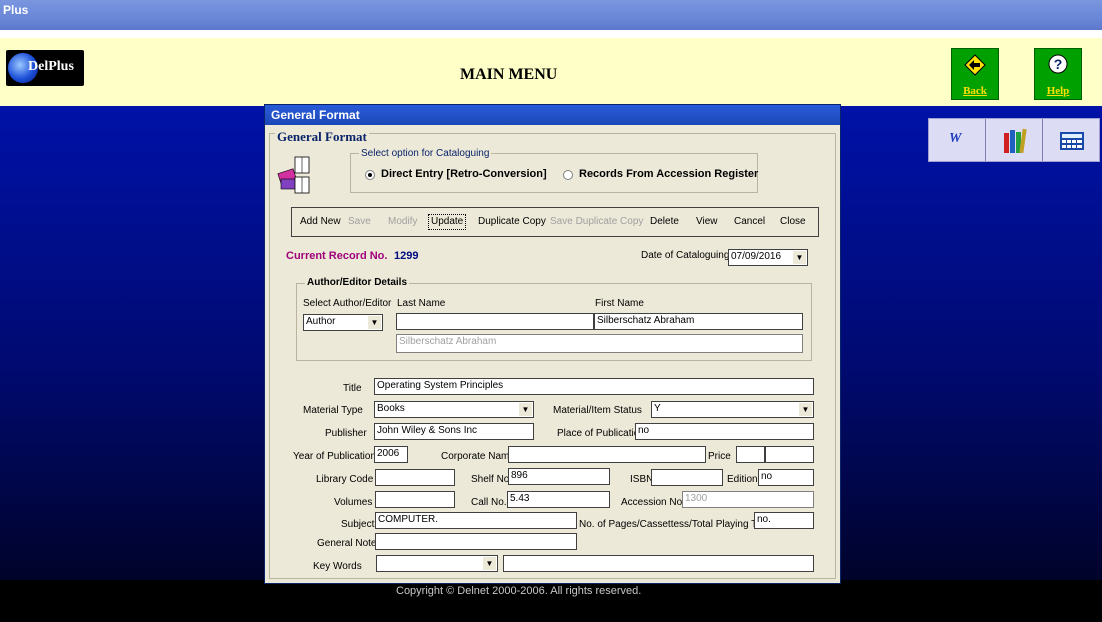 The width and height of the screenshot is (1102, 622). I want to click on title-label: Title, so click(352, 388).